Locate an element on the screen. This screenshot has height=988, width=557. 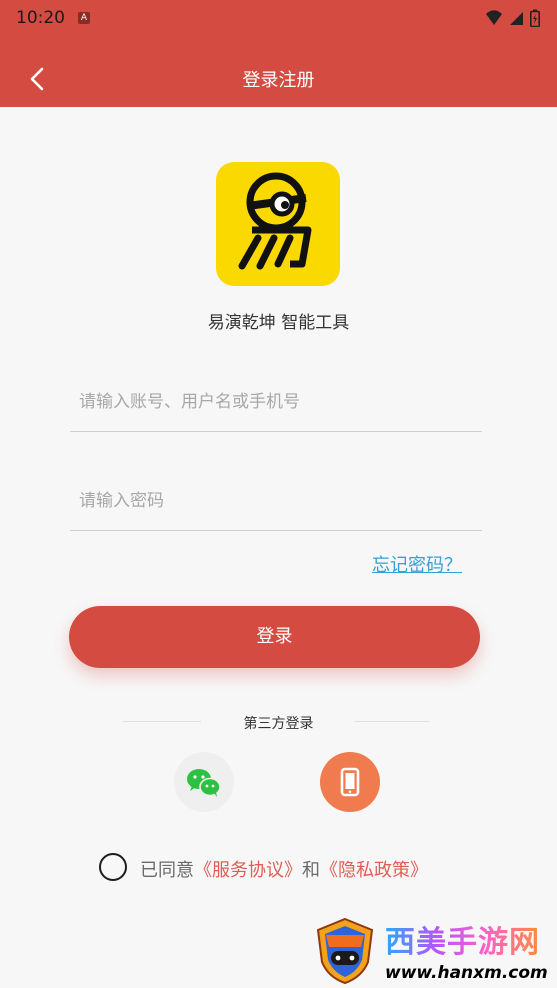
status-time: 10:20 is located at coordinates (40, 18).